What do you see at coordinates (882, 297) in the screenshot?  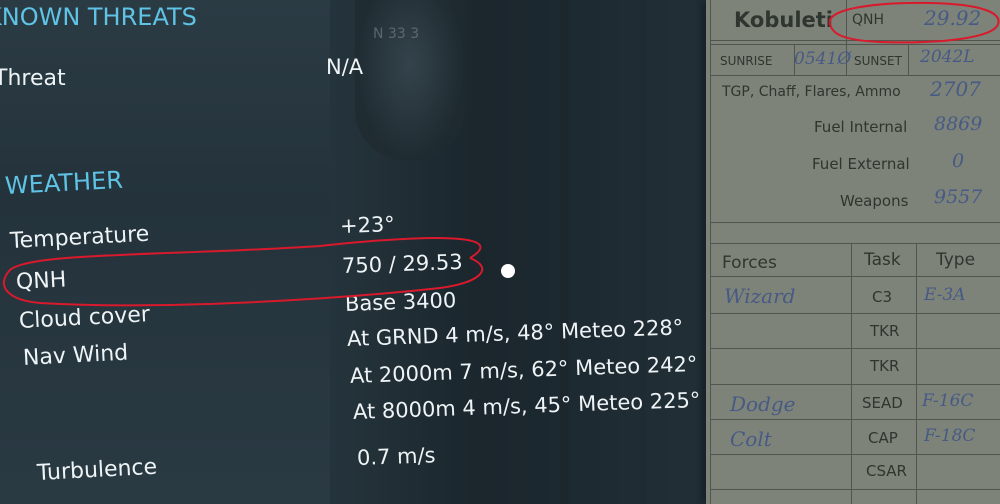 I see `task-cell: C3` at bounding box center [882, 297].